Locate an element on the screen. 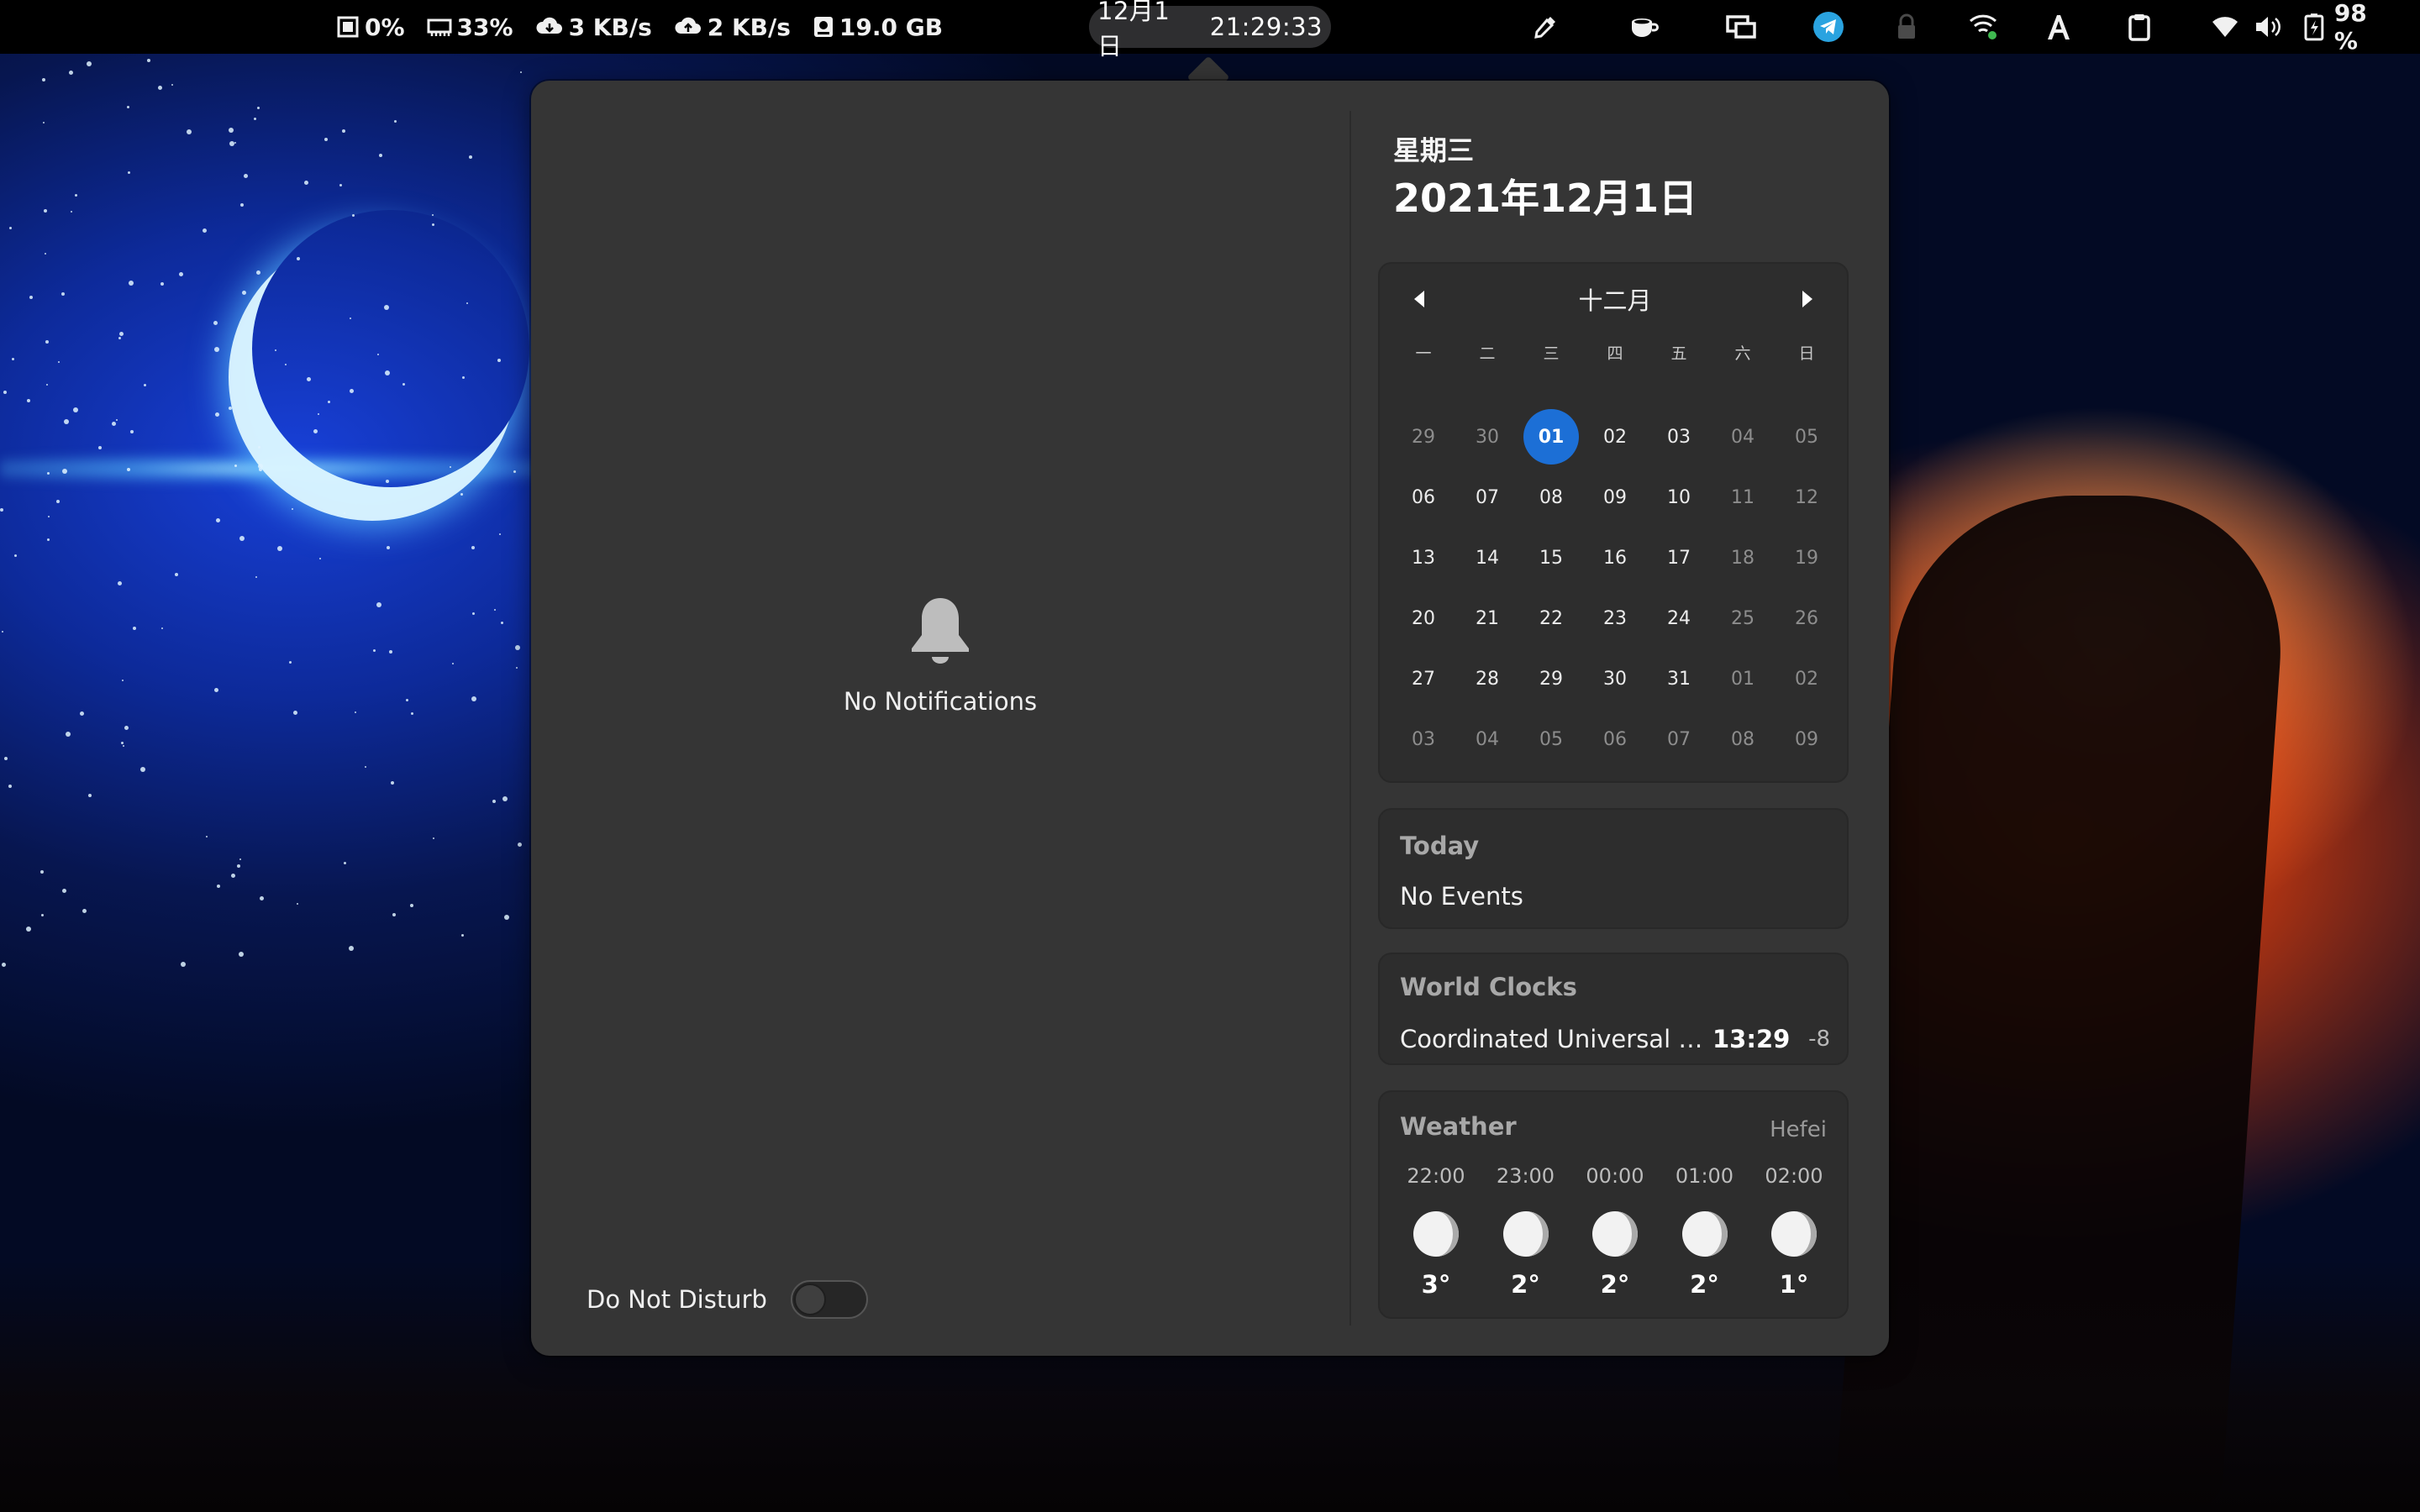 The width and height of the screenshot is (2420, 1512). calendar-day: 16 is located at coordinates (1615, 558).